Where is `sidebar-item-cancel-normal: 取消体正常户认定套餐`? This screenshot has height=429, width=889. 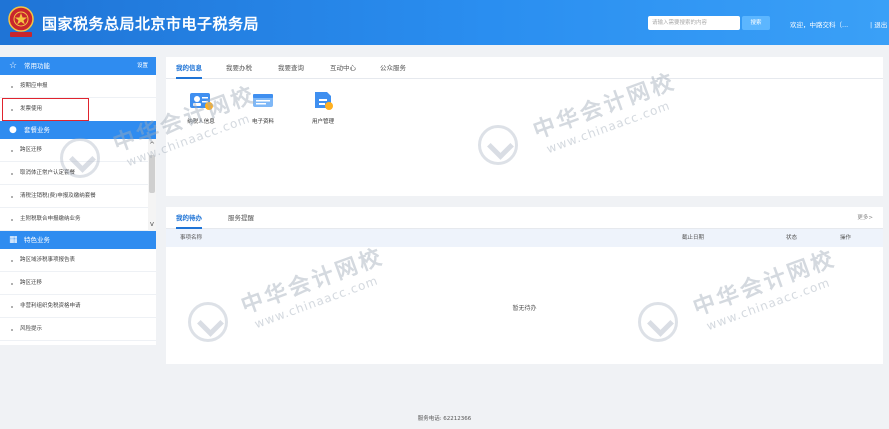
sidebar-item-cancel-normal: 取消体正常户认定套餐 is located at coordinates (78, 173).